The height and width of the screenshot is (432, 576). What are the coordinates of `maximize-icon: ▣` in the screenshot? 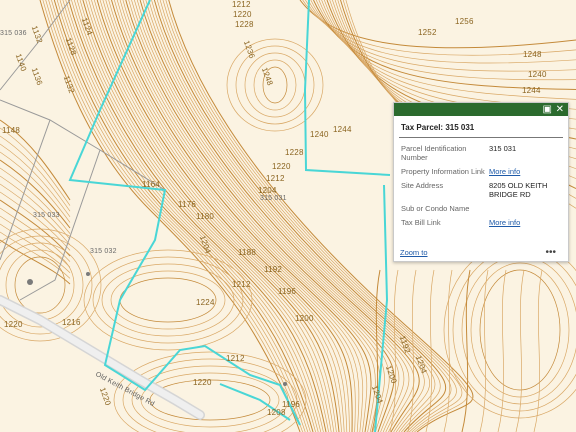 It's located at (547, 109).